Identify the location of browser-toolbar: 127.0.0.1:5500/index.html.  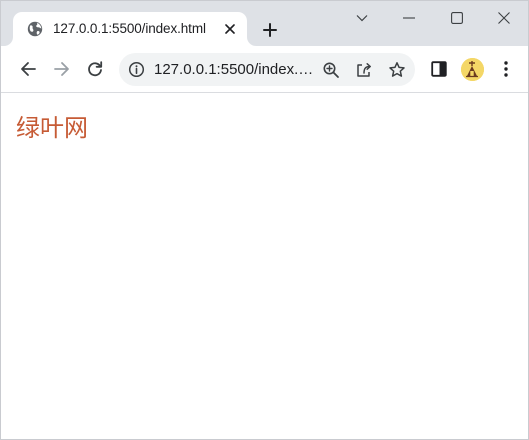
(264, 69).